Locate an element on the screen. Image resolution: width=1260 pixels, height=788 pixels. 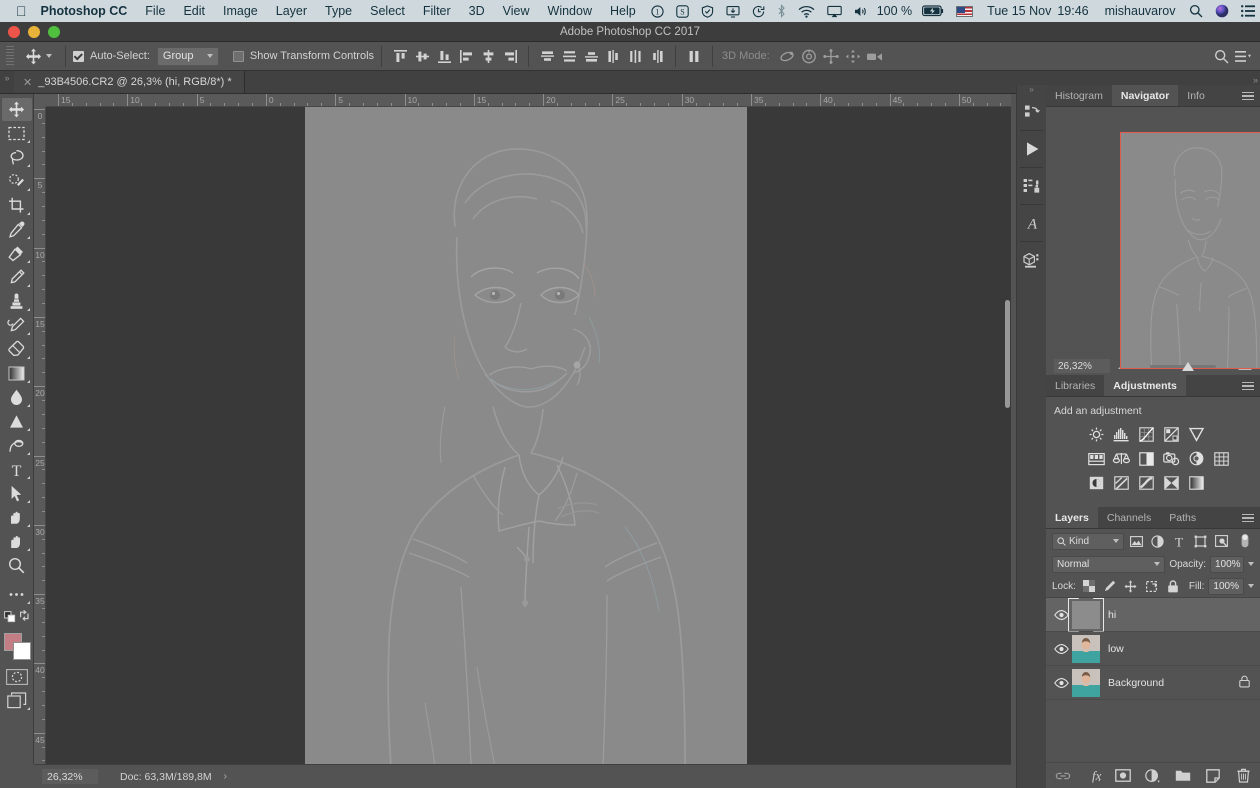
time-machine-icon is located at coordinates (758, 11).